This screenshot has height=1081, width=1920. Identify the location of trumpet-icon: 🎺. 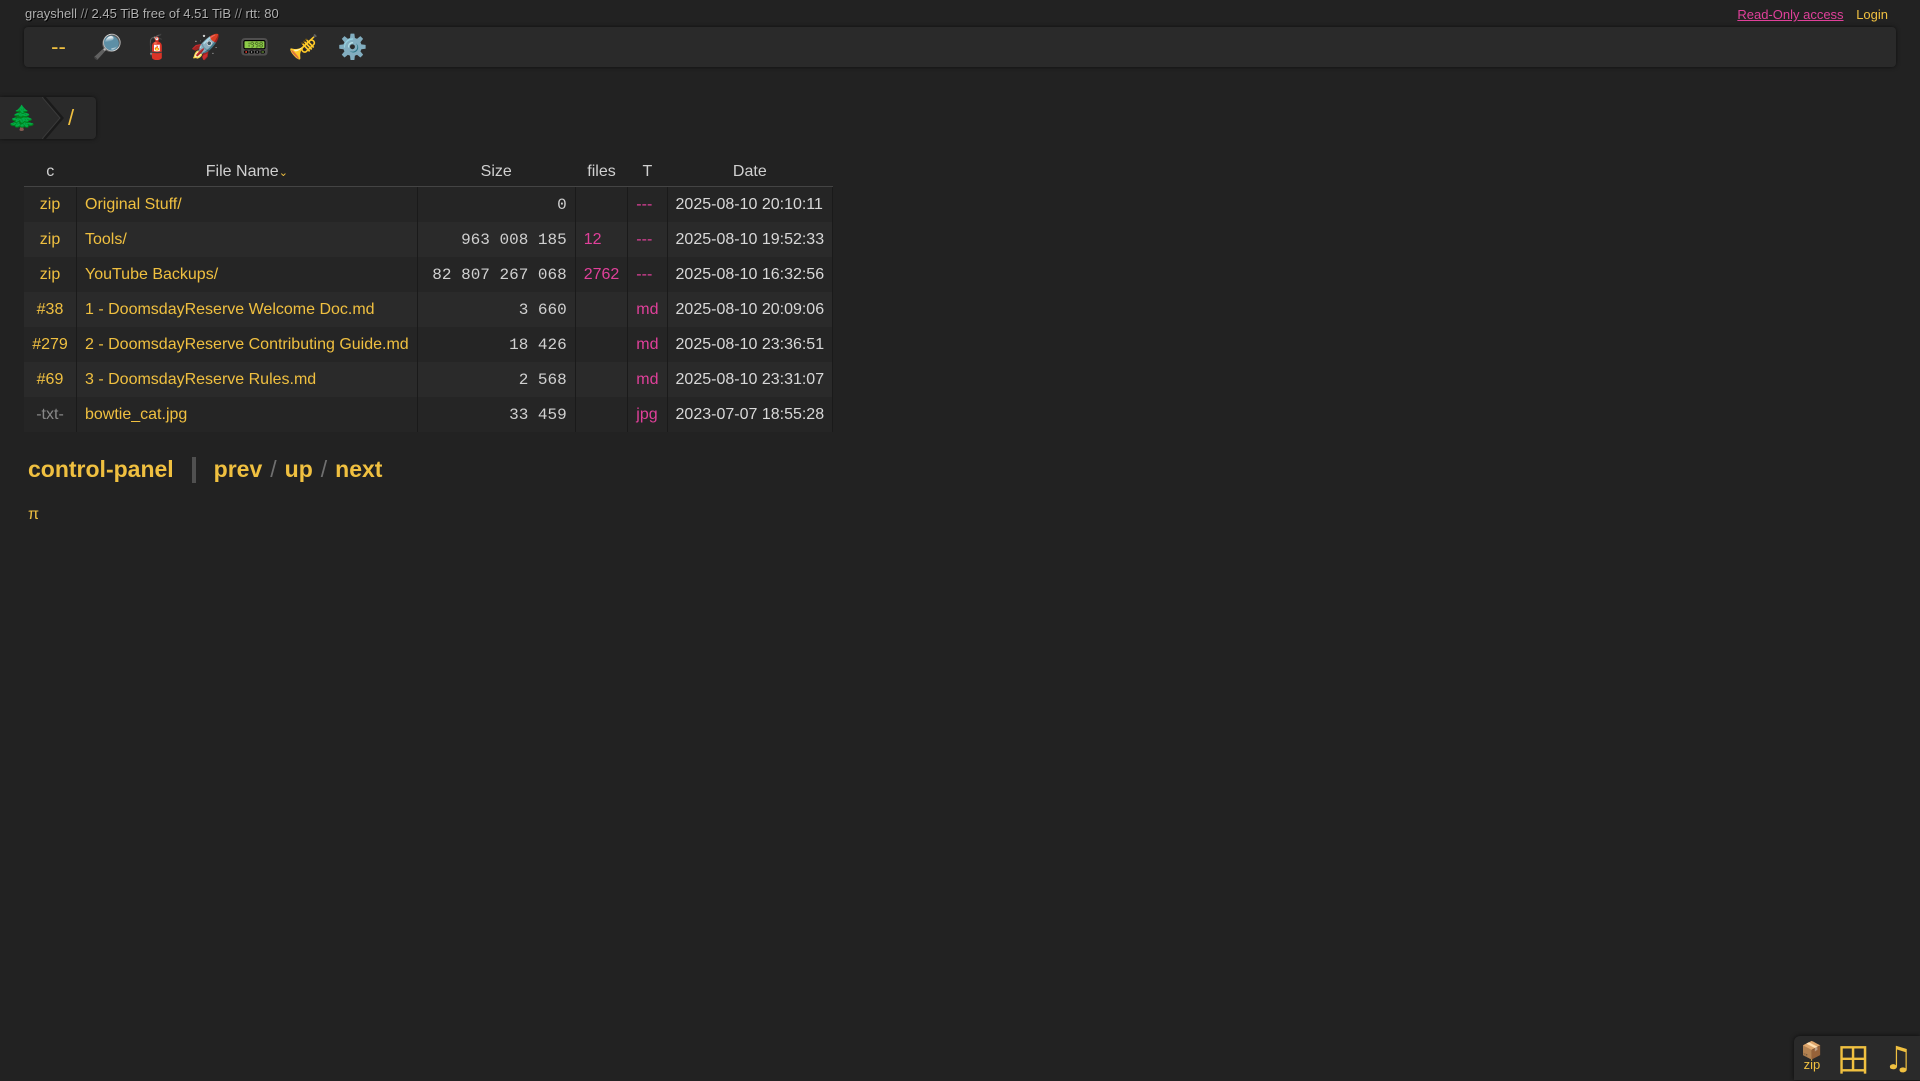
(303, 47).